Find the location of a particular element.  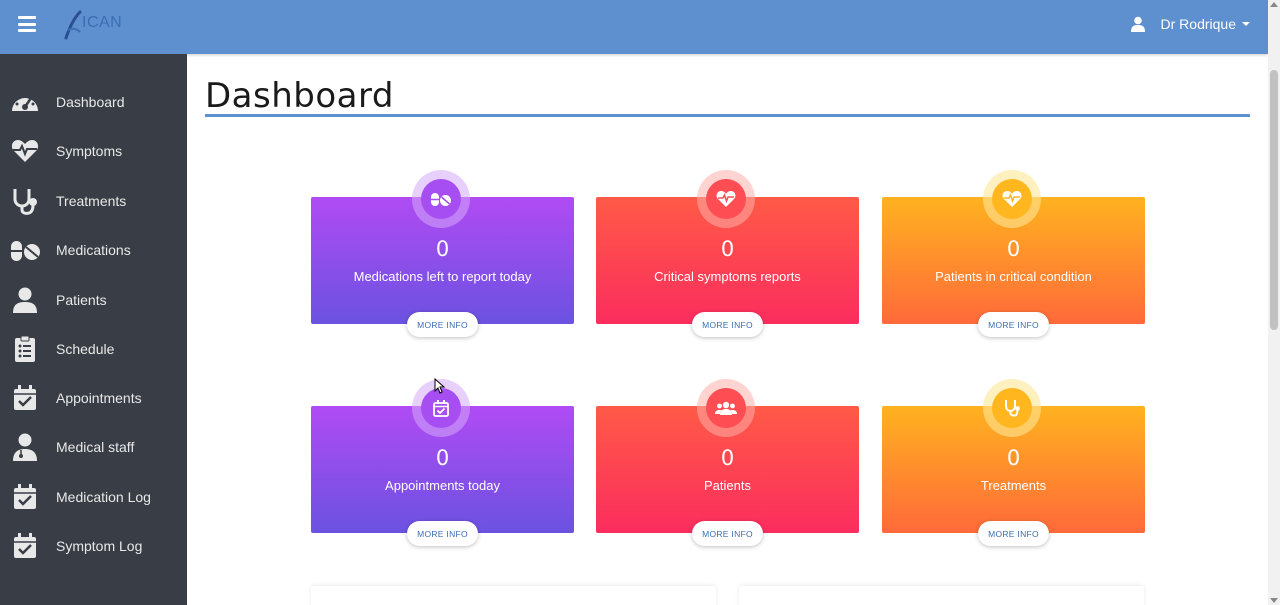

card-label: Appointments today is located at coordinates (442, 485).